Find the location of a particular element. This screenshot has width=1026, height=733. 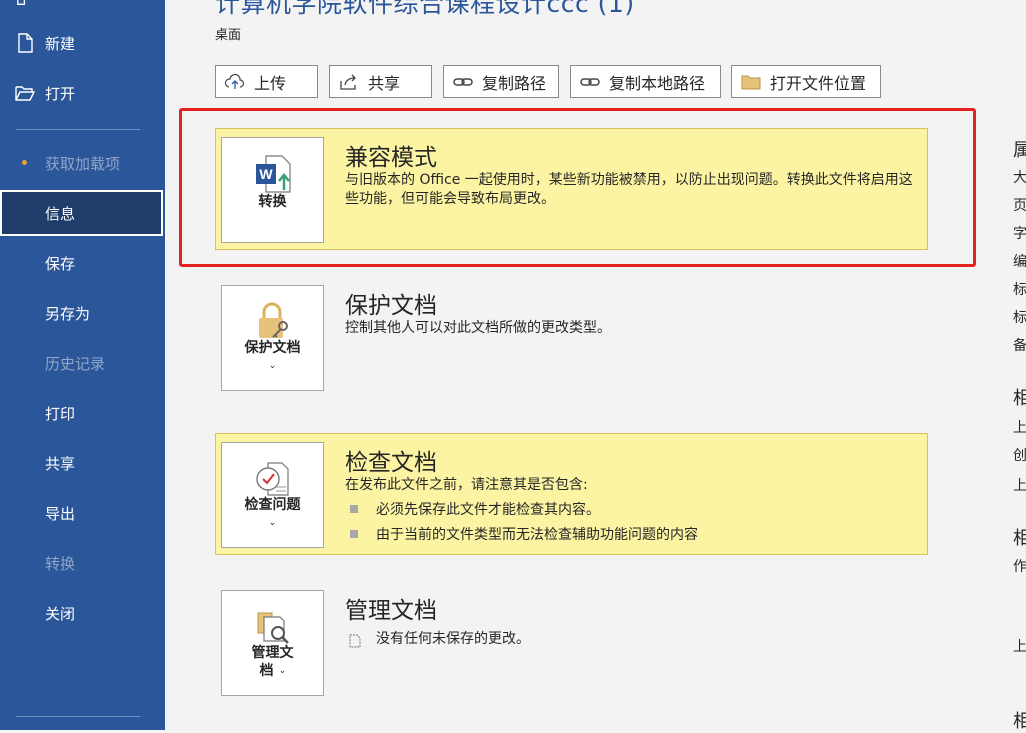

sidebar-item-share: 共享 is located at coordinates (82, 463).